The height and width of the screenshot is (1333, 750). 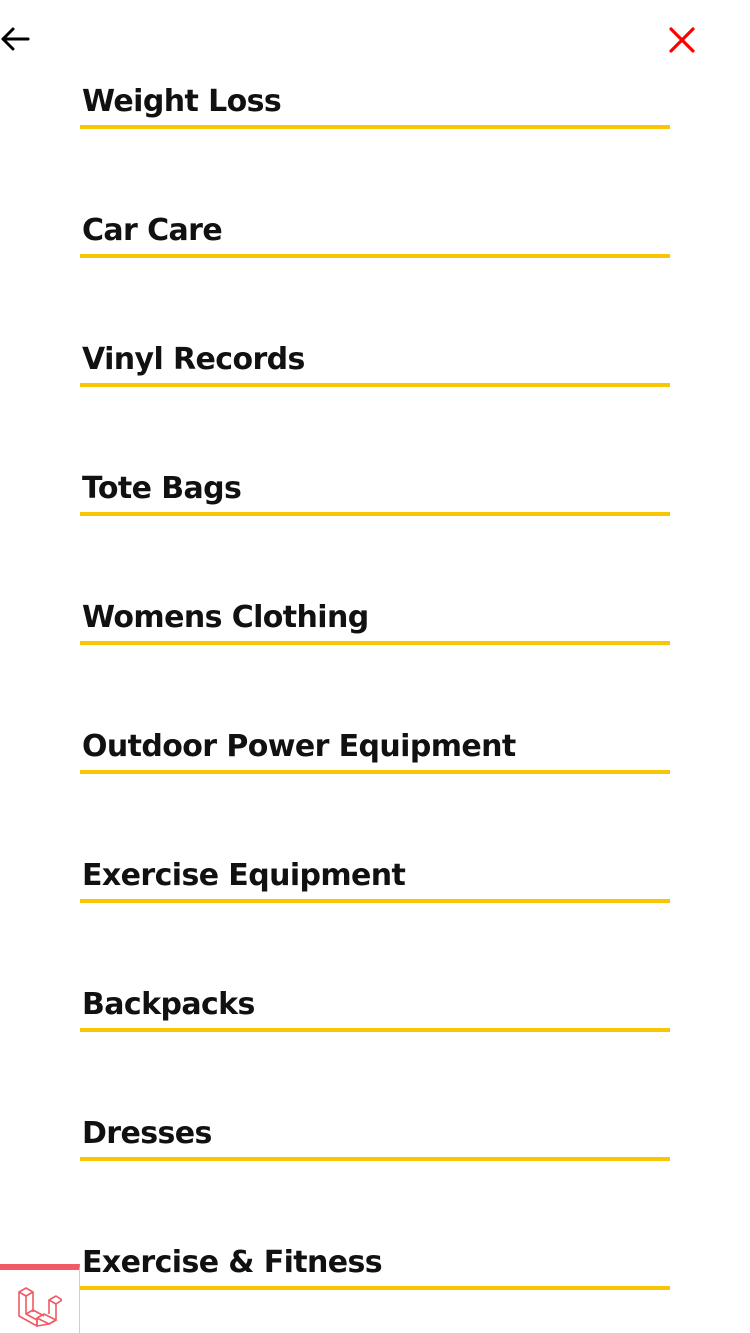 What do you see at coordinates (375, 492) in the screenshot?
I see `category-item-tote-bags: Tote Bags` at bounding box center [375, 492].